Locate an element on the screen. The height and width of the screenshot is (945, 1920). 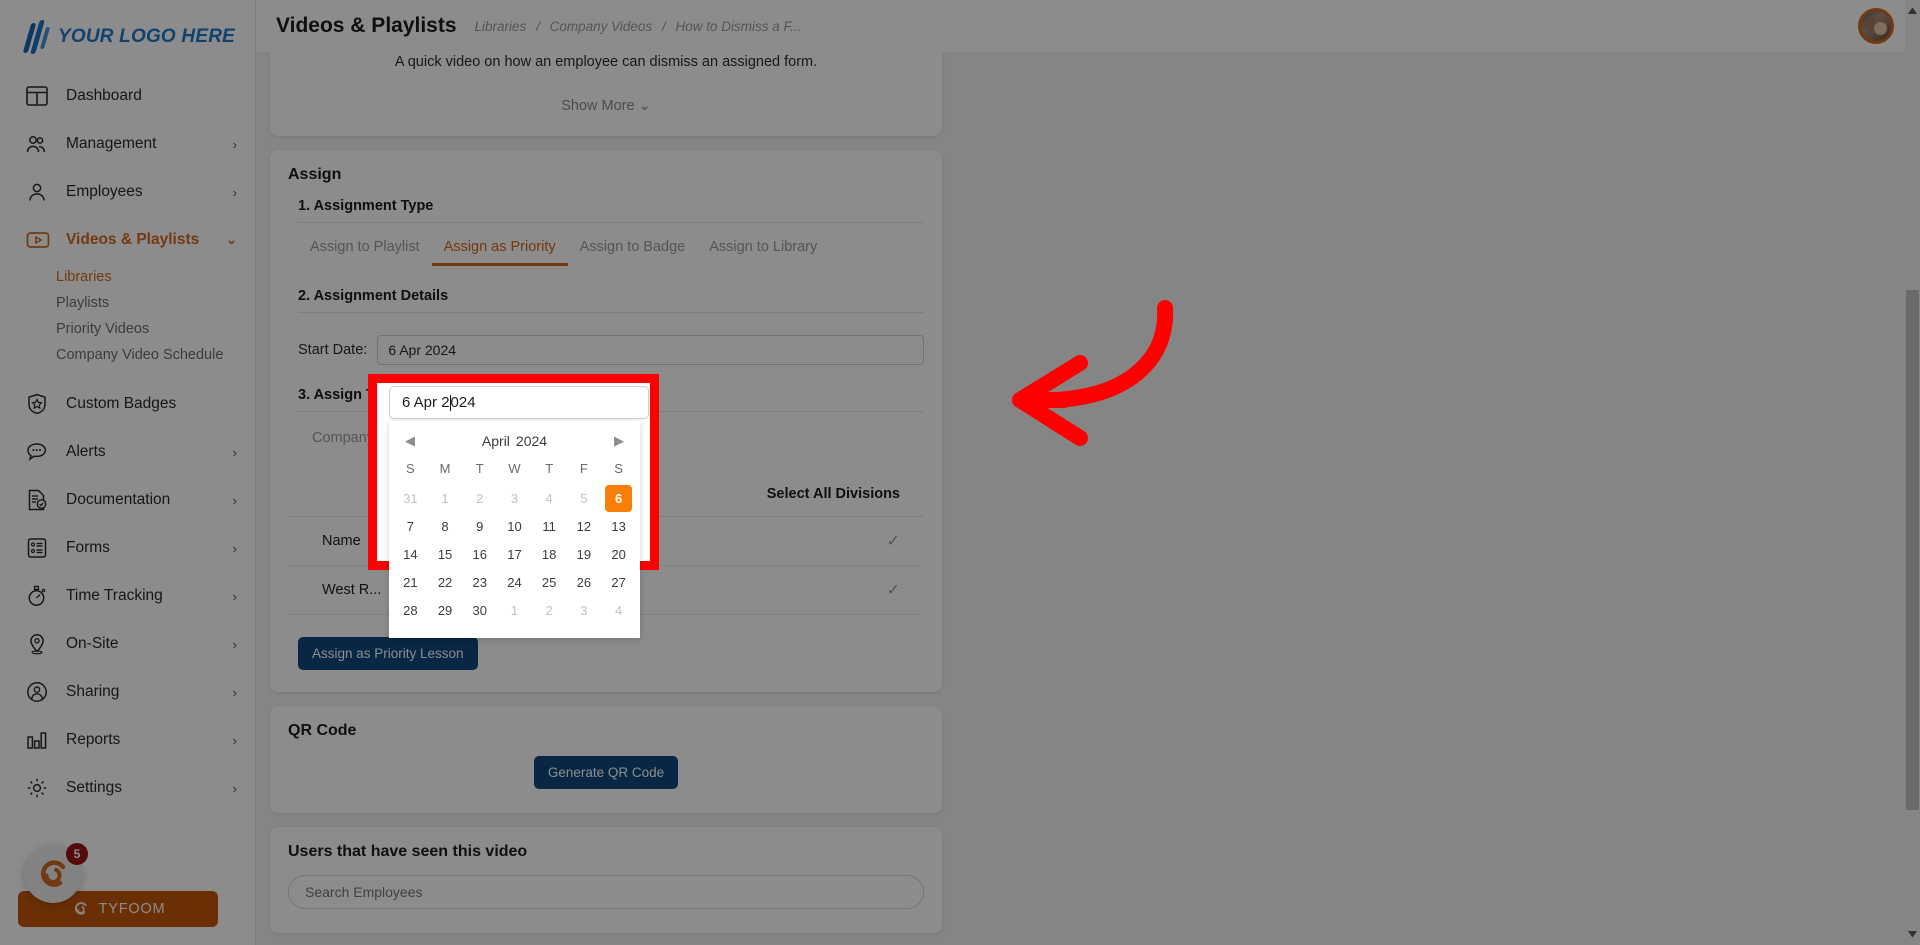
datepicker-day: 13 is located at coordinates (618, 526).